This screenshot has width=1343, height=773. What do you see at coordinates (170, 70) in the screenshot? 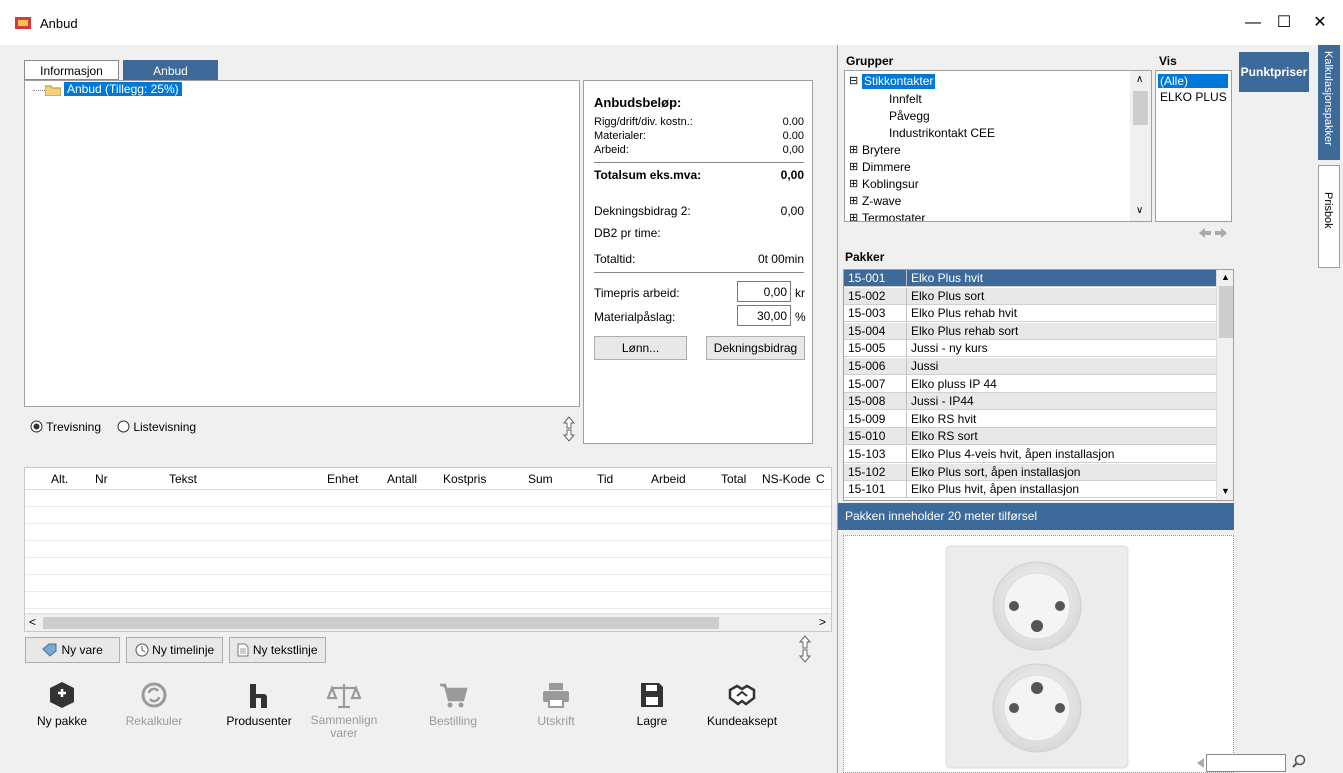
I see `tab-anbud: Anbud` at bounding box center [170, 70].